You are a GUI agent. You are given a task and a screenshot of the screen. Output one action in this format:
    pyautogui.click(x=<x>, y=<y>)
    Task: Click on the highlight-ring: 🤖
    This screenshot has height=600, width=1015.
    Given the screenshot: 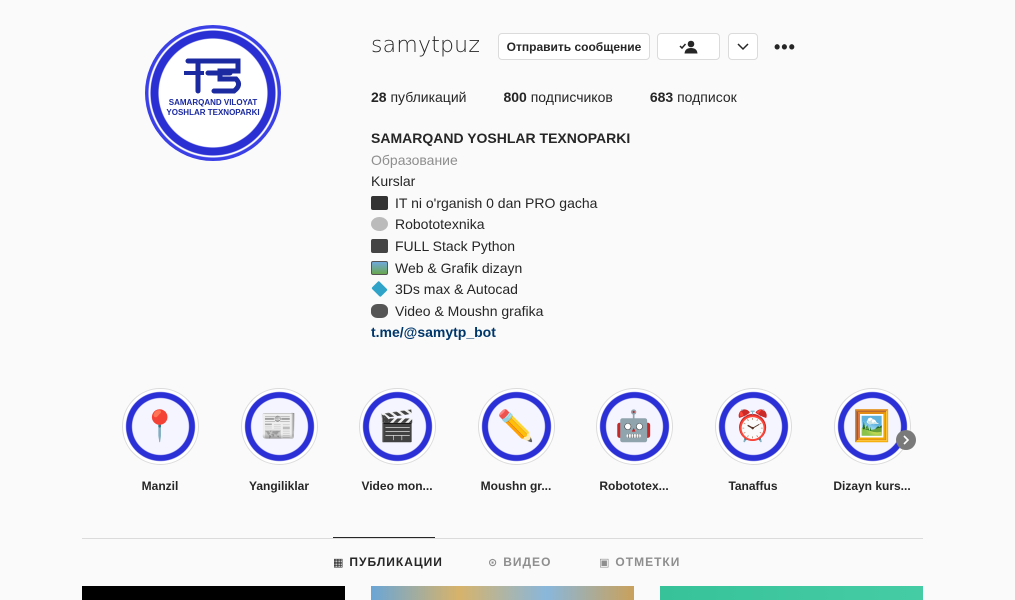 What is the action you would take?
    pyautogui.click(x=634, y=426)
    